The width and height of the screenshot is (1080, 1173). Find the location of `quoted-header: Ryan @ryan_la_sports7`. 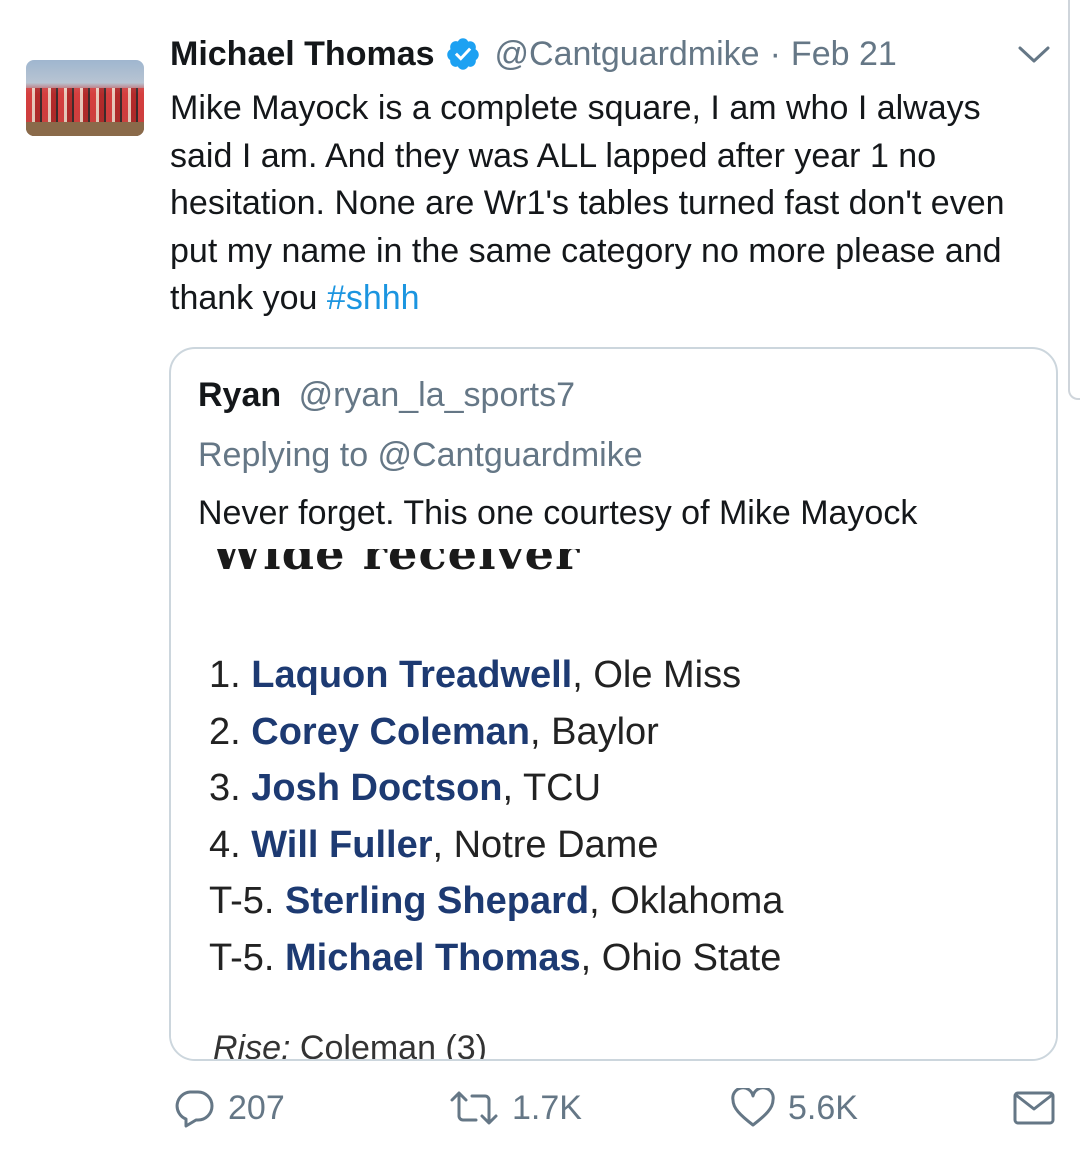

quoted-header: Ryan @ryan_la_sports7 is located at coordinates (386, 395).